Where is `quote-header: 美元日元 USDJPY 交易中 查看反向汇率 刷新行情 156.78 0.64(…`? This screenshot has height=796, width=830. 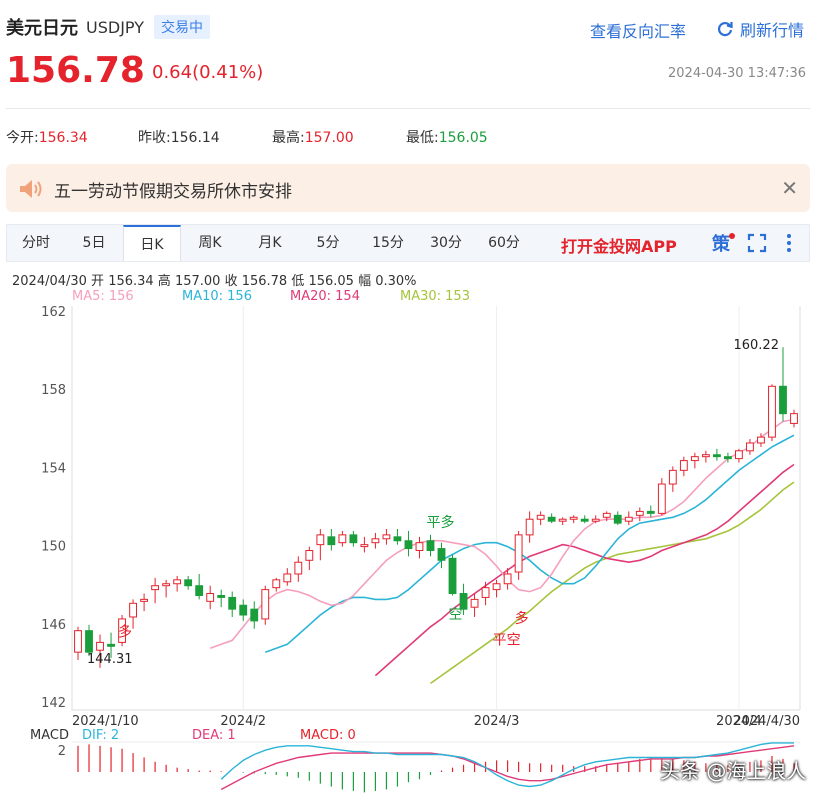
quote-header: 美元日元 USDJPY 交易中 查看反向汇率 刷新行情 156.78 0.64(… is located at coordinates (415, 55).